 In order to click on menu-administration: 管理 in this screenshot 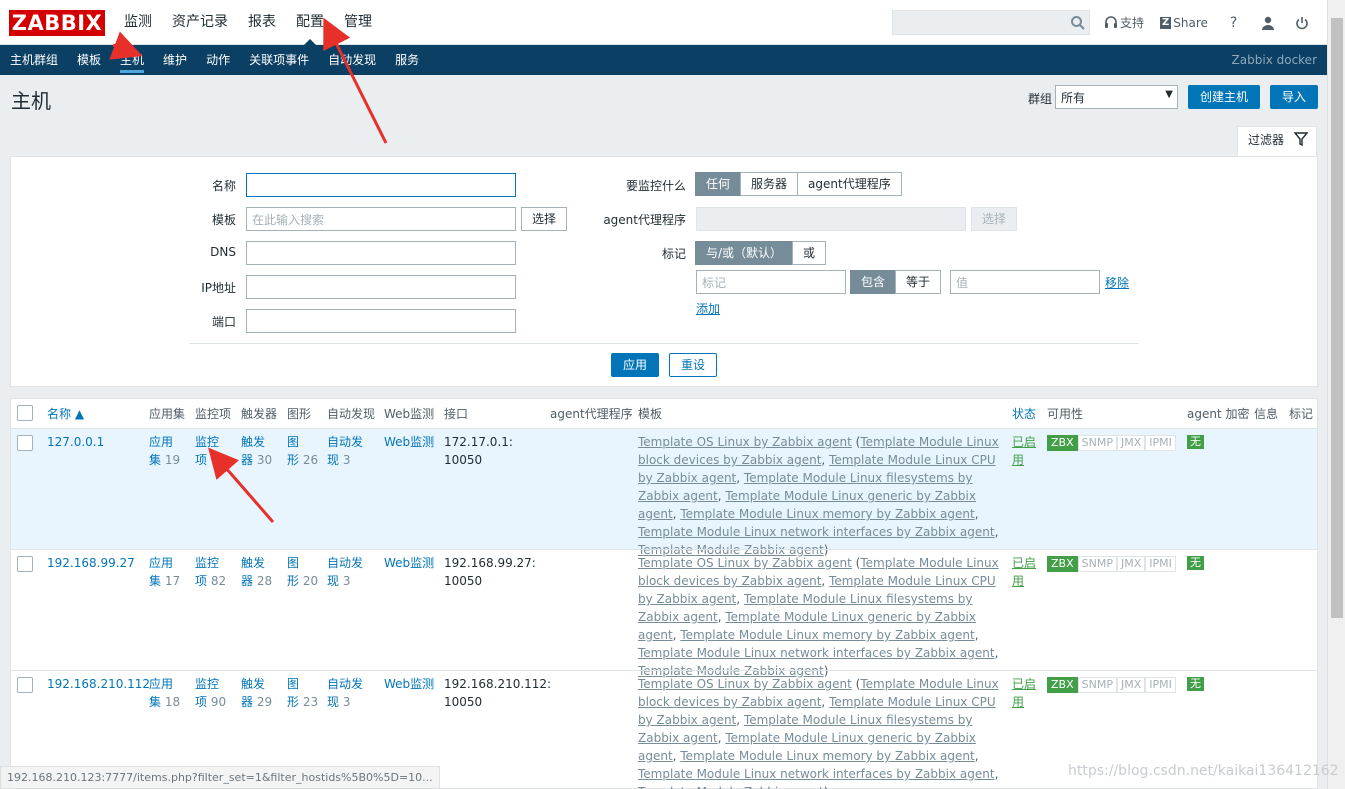, I will do `click(358, 22)`.